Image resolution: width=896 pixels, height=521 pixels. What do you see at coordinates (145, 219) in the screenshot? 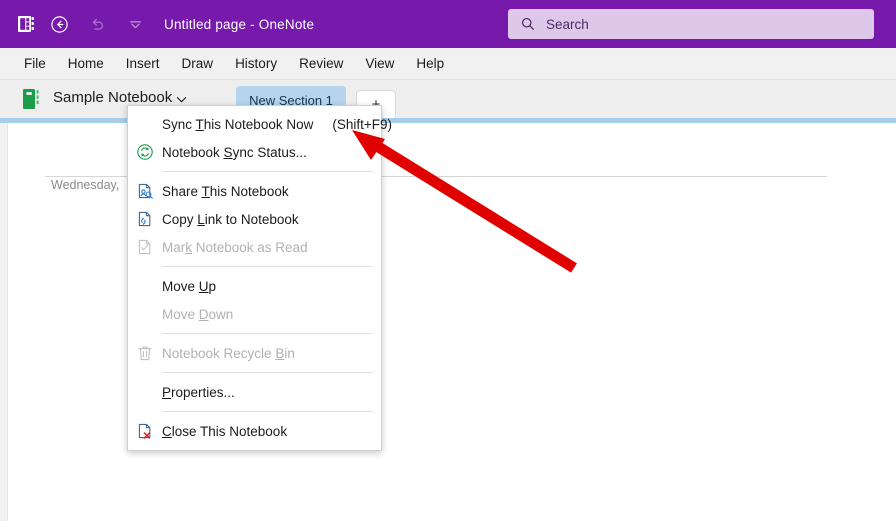
I see `copy-link-icon` at bounding box center [145, 219].